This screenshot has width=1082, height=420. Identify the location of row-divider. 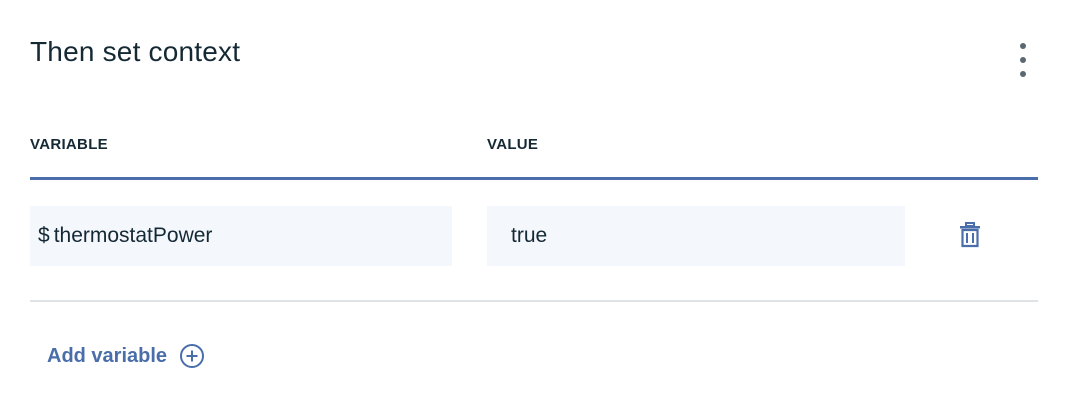
(534, 301).